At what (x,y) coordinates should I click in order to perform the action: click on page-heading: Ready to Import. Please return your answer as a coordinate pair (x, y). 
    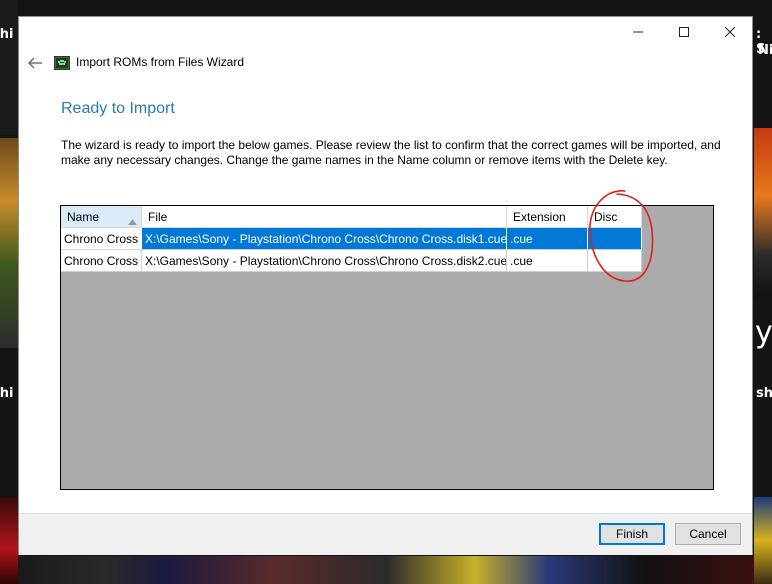
    Looking at the image, I should click on (118, 108).